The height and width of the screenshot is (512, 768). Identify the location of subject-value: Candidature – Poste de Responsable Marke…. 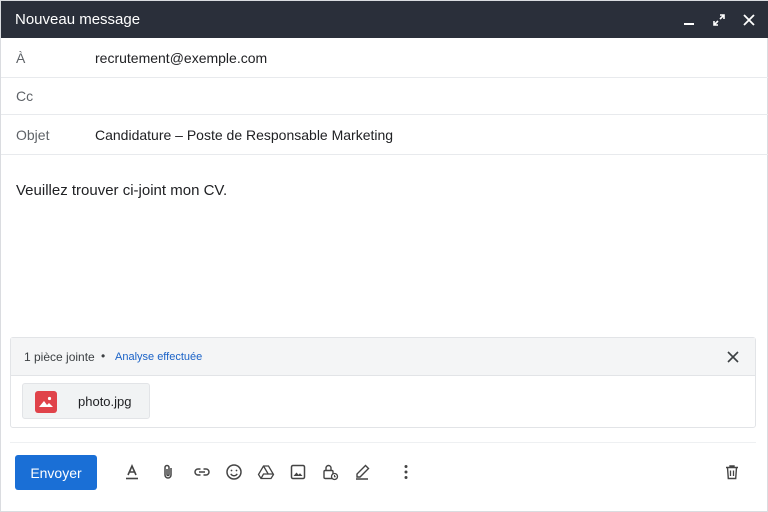
(244, 135).